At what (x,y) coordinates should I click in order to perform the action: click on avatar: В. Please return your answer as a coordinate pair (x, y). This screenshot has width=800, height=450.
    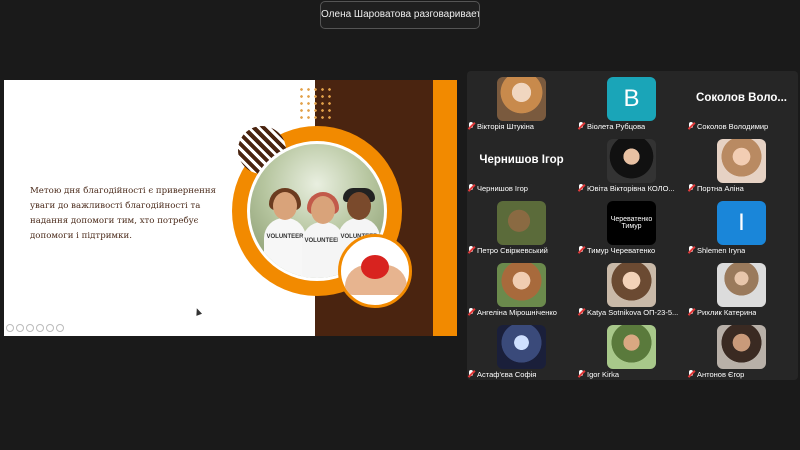
    Looking at the image, I should click on (631, 99).